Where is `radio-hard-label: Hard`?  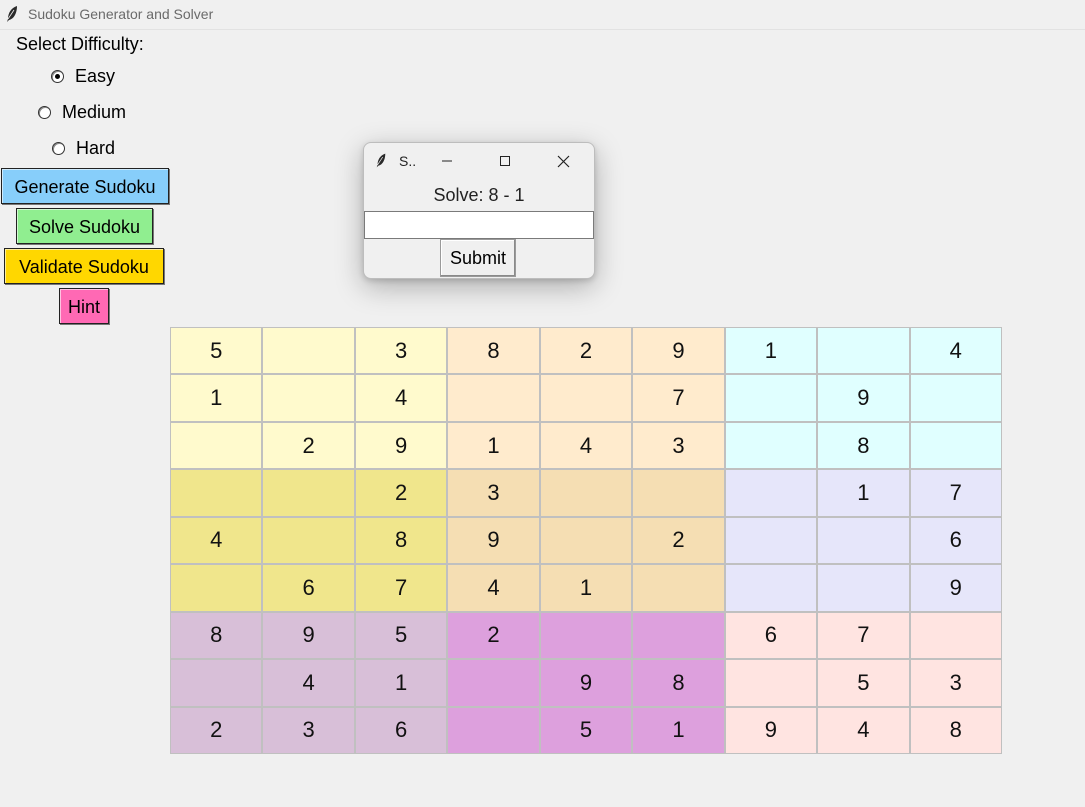
radio-hard-label: Hard is located at coordinates (96, 148).